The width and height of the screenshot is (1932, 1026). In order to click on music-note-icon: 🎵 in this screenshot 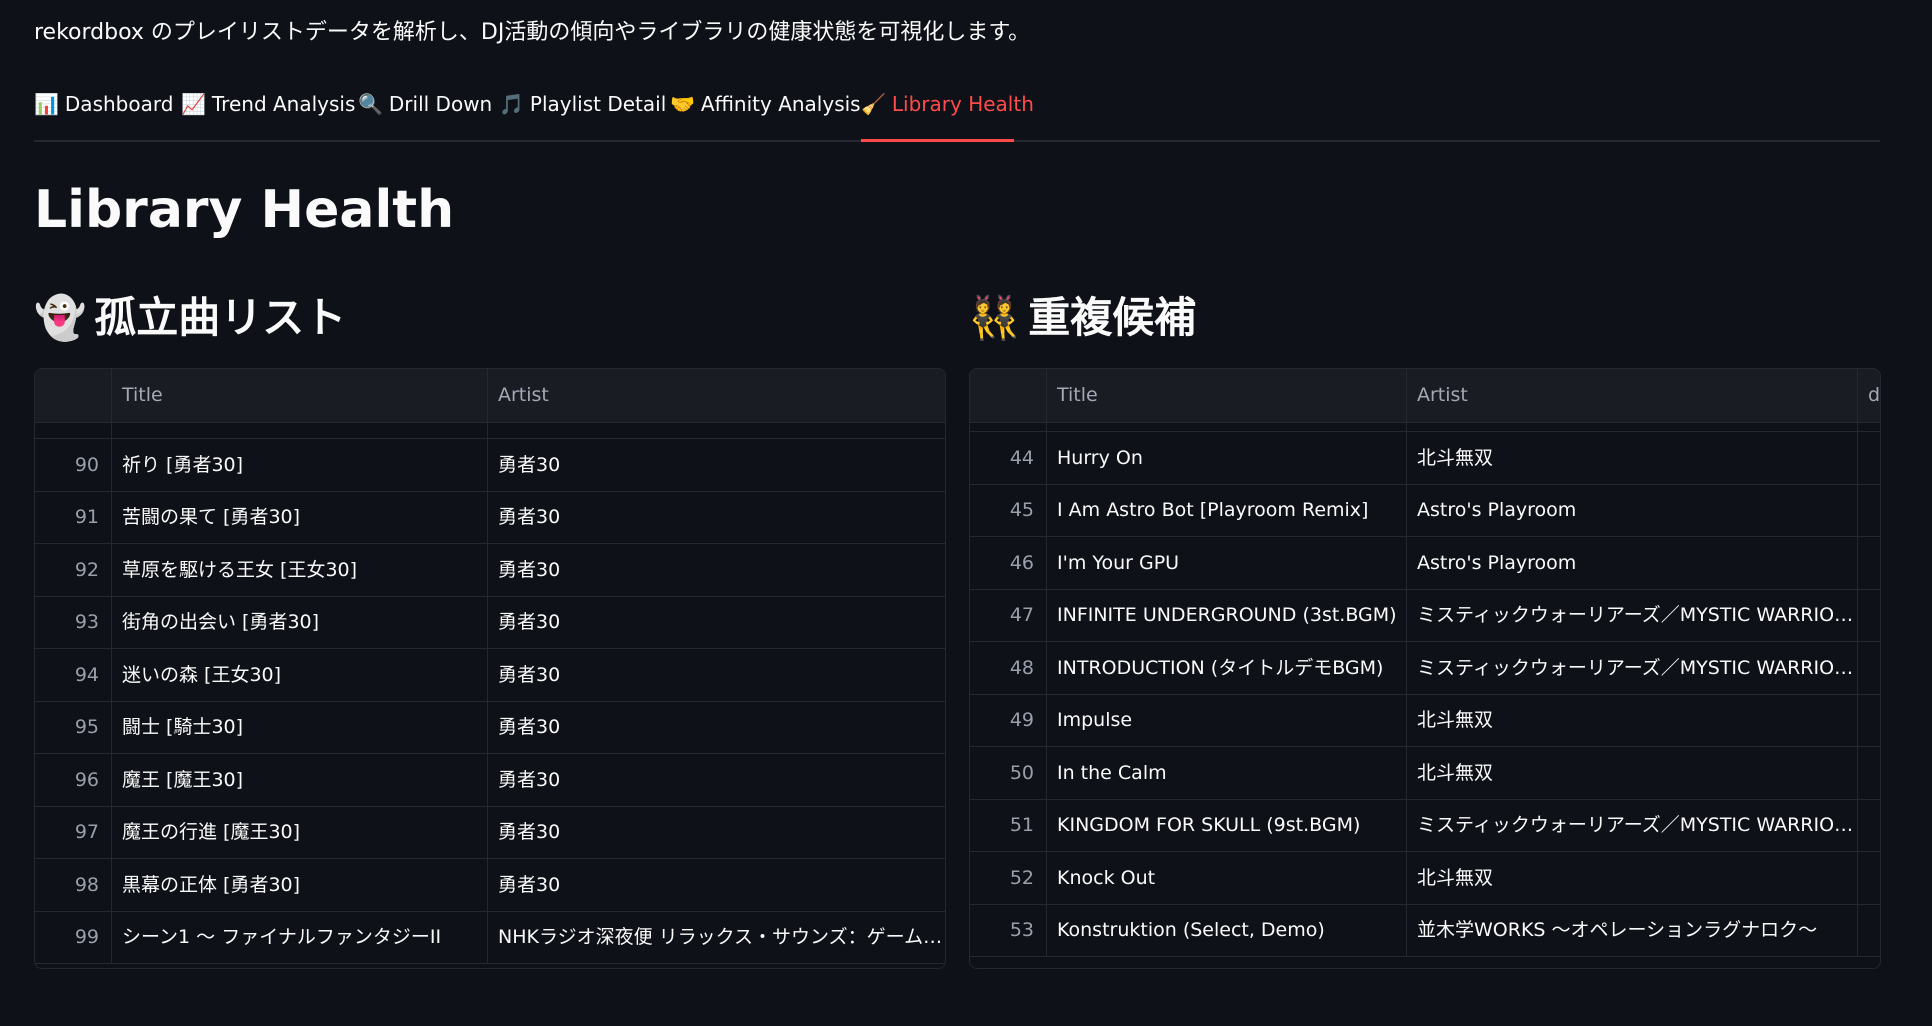, I will do `click(511, 104)`.